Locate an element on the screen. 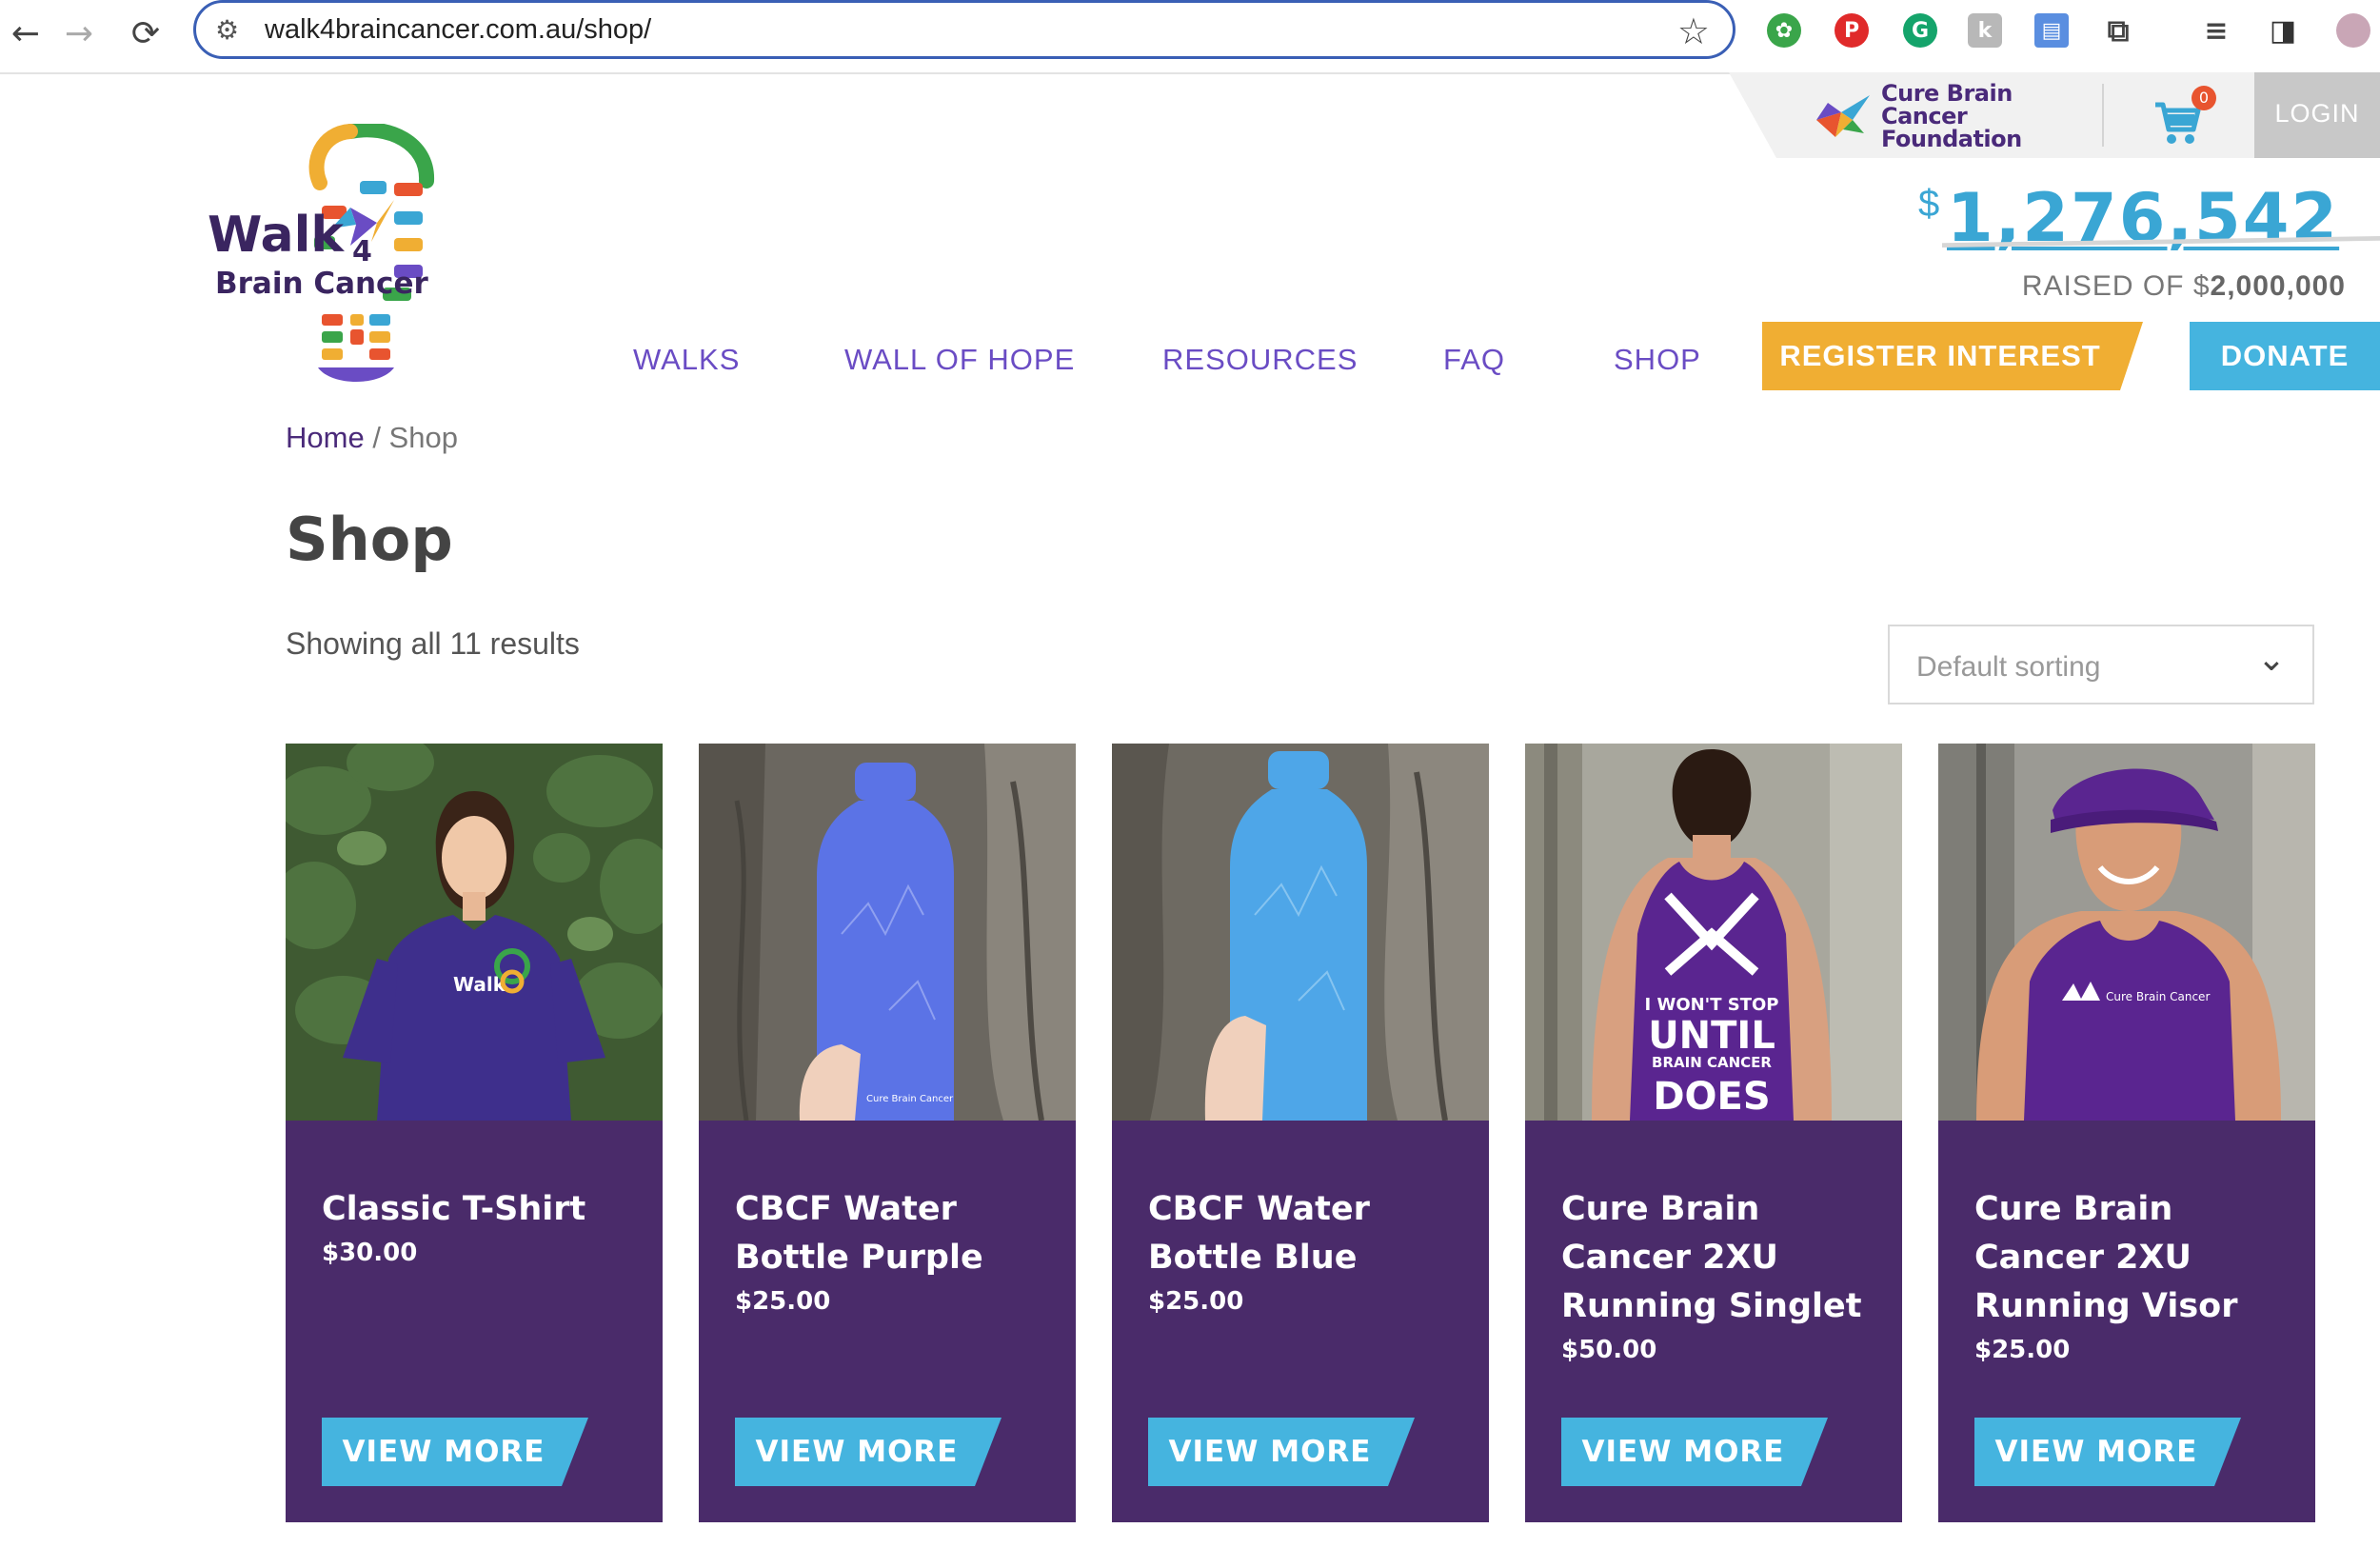 The width and height of the screenshot is (2380, 1548). register-interest-button: REGISTER INTEREST is located at coordinates (1952, 356).